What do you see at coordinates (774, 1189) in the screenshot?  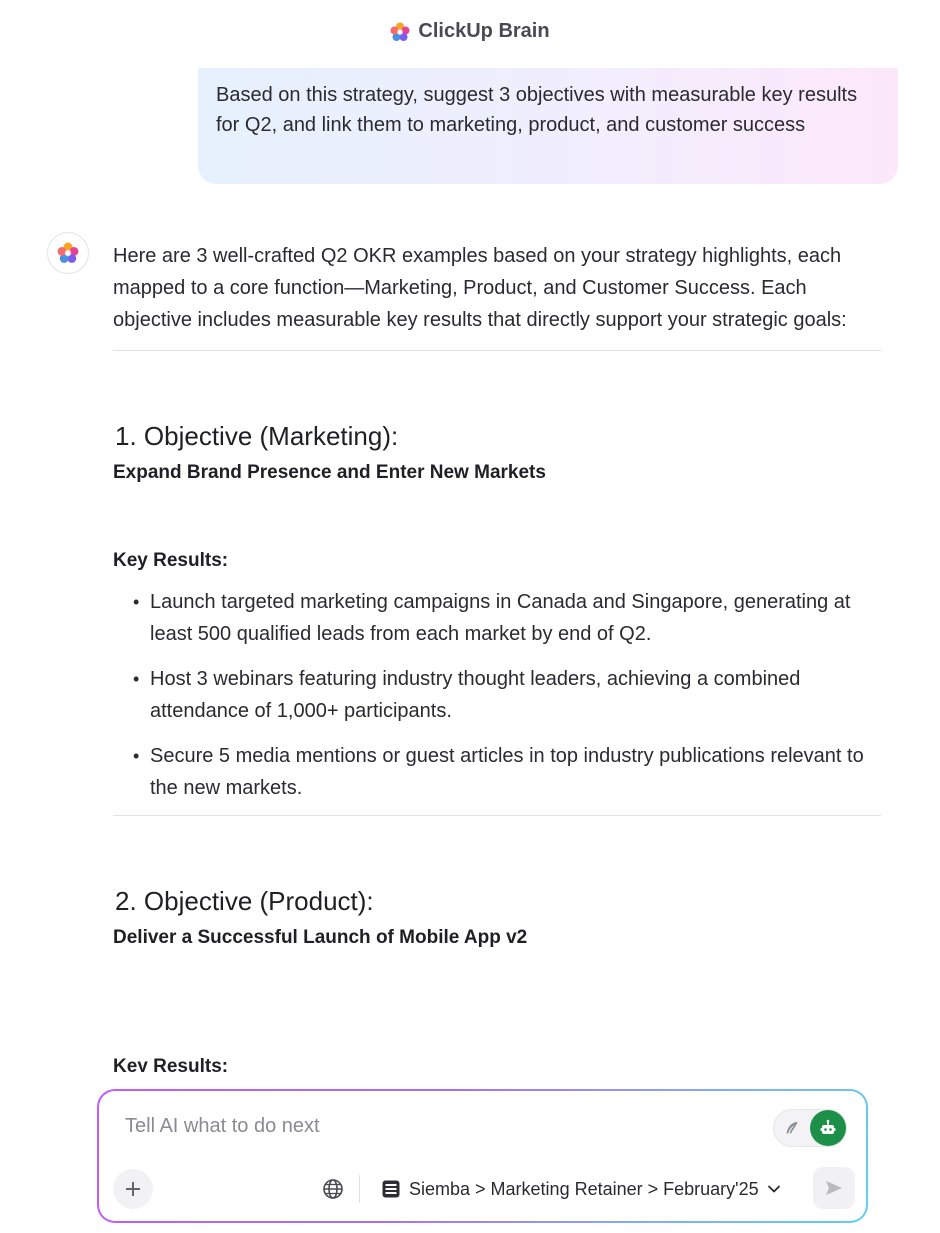 I see `chevron-down-icon` at bounding box center [774, 1189].